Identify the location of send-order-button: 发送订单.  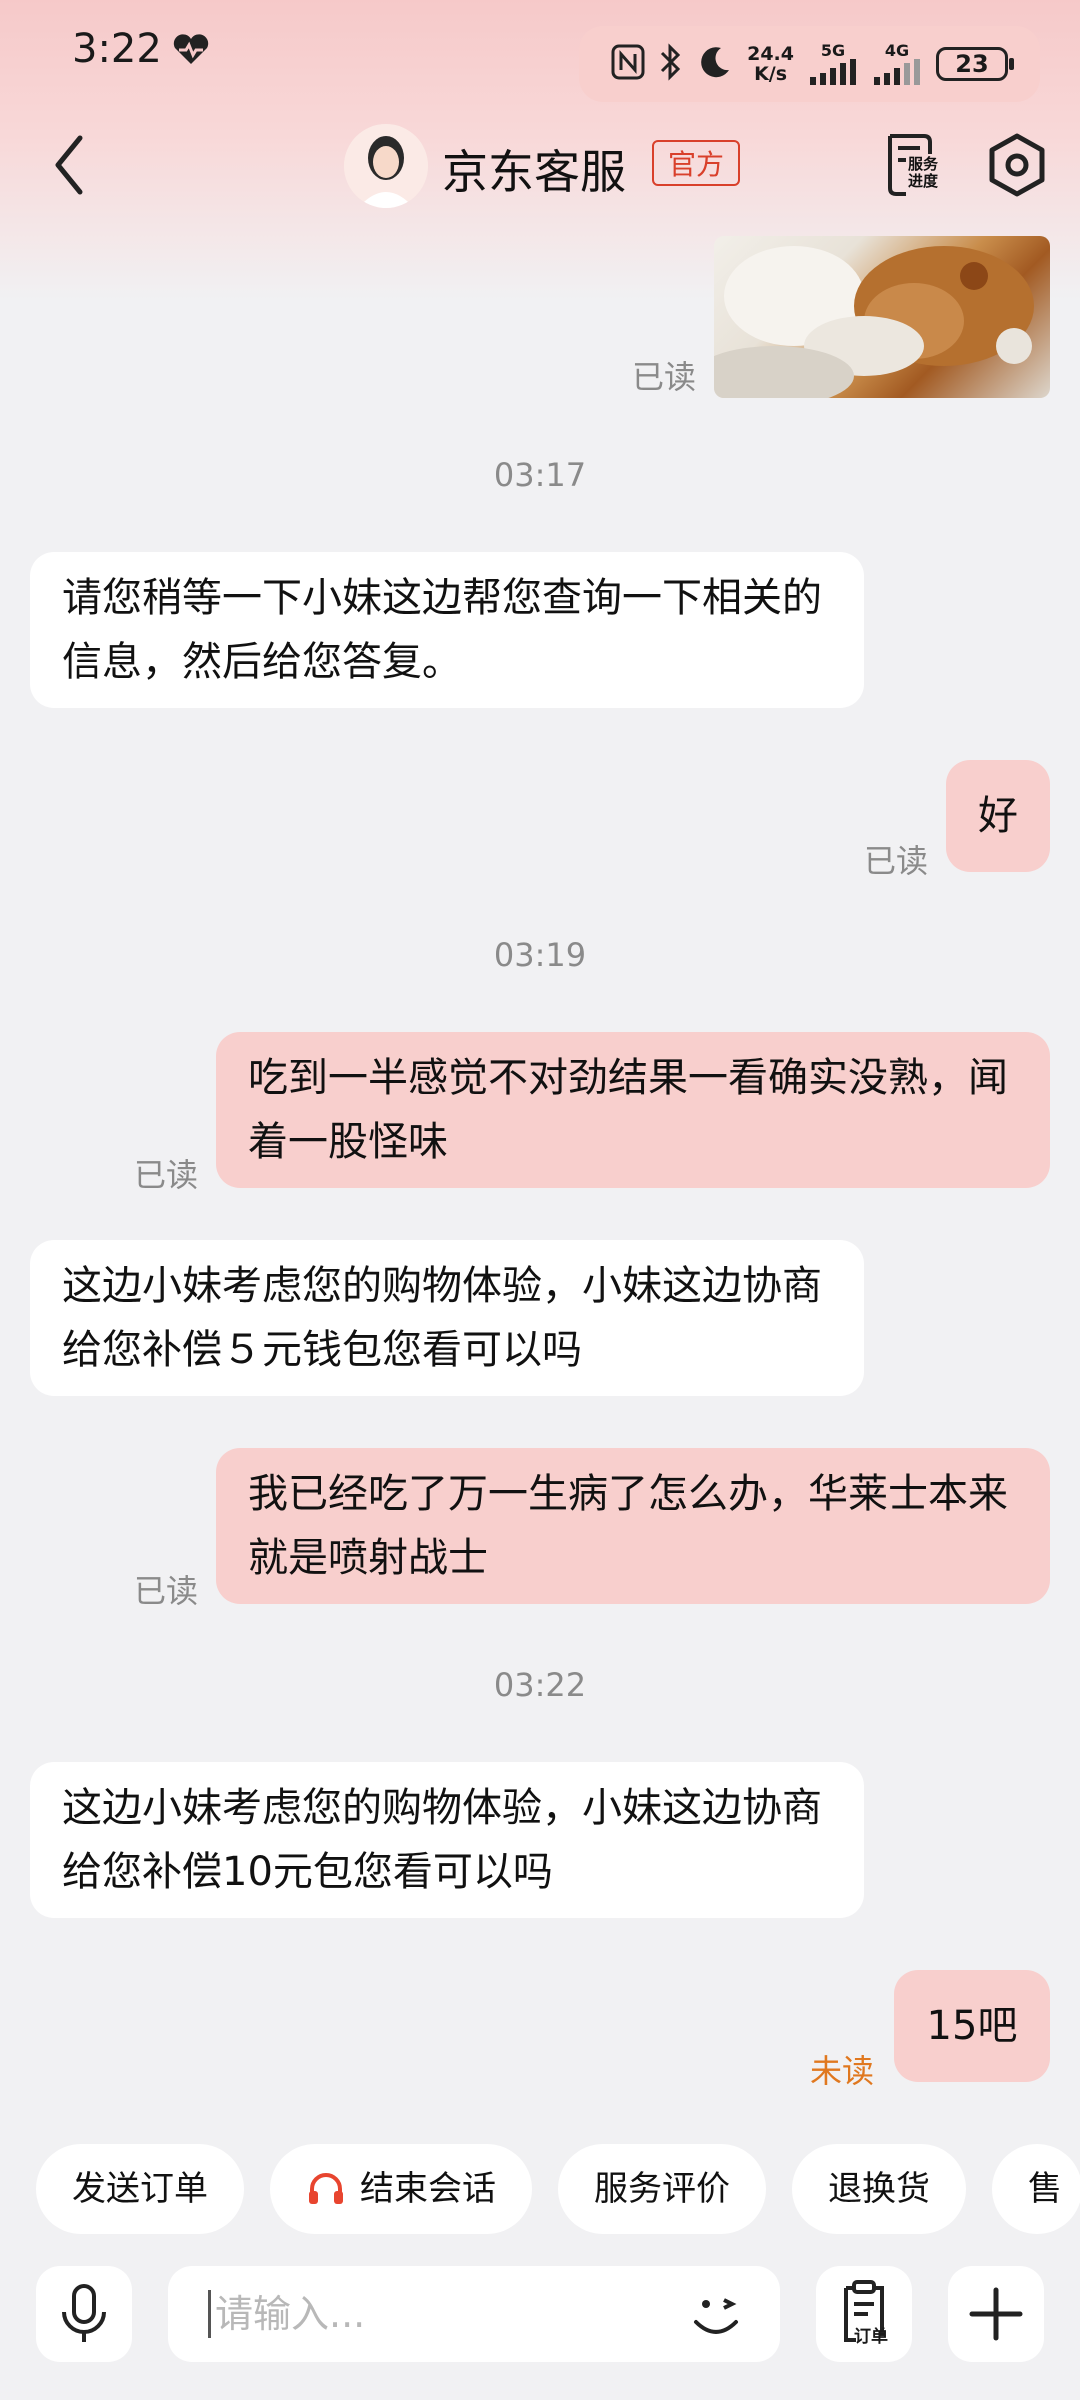
(140, 2189).